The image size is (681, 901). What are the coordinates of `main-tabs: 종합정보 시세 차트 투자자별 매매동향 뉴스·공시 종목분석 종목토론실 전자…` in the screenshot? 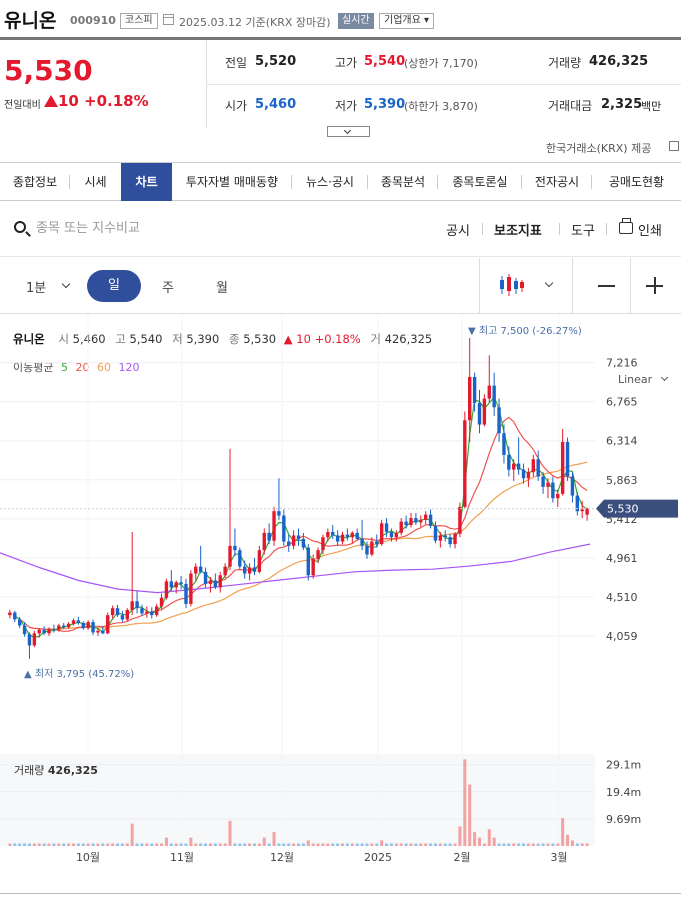 It's located at (340, 181).